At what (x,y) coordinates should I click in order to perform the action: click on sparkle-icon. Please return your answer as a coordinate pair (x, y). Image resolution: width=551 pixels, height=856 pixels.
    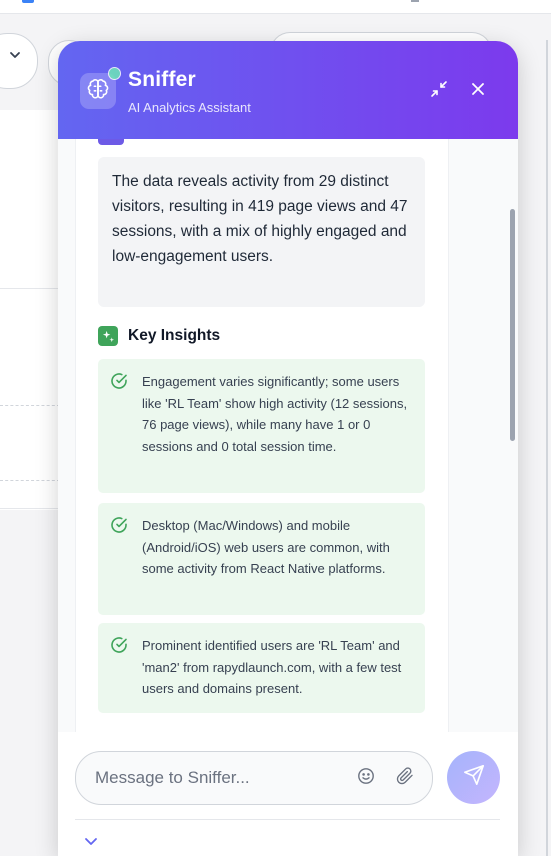
    Looking at the image, I should click on (108, 336).